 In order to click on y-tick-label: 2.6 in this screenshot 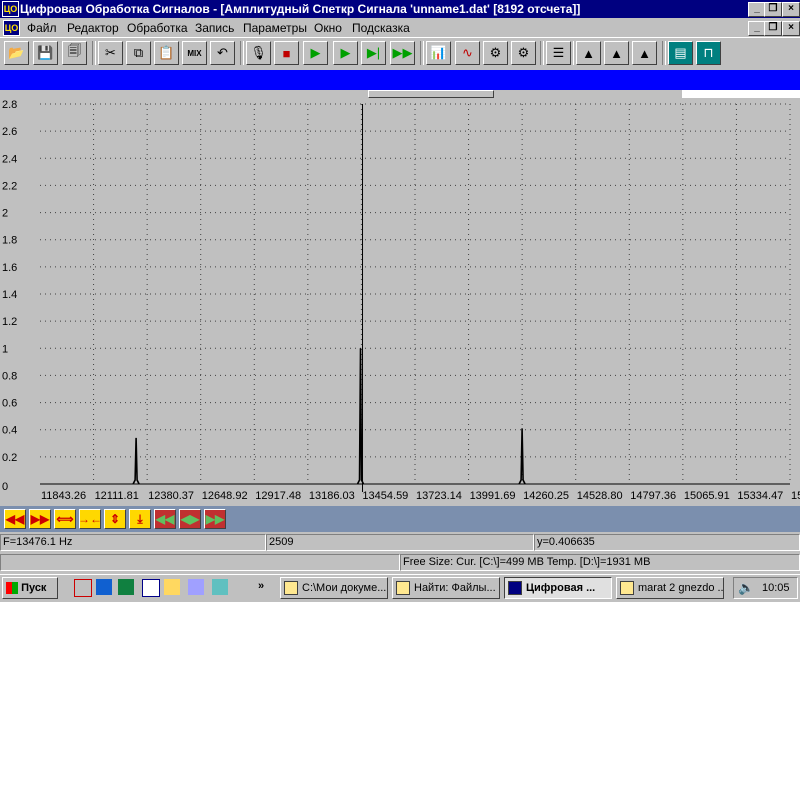, I will do `click(9, 132)`.